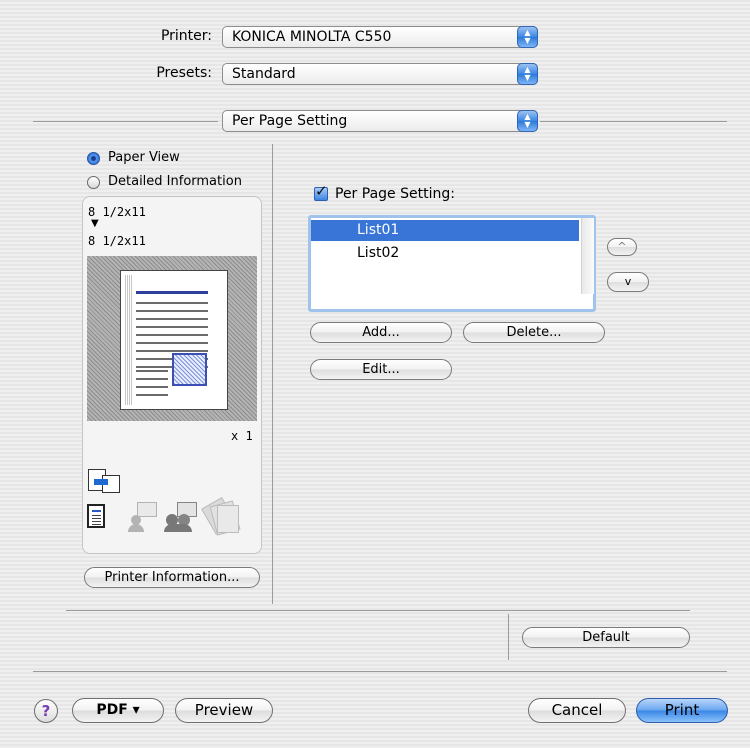 This screenshot has height=748, width=750. What do you see at coordinates (93, 182) in the screenshot?
I see `detailed-info-radio` at bounding box center [93, 182].